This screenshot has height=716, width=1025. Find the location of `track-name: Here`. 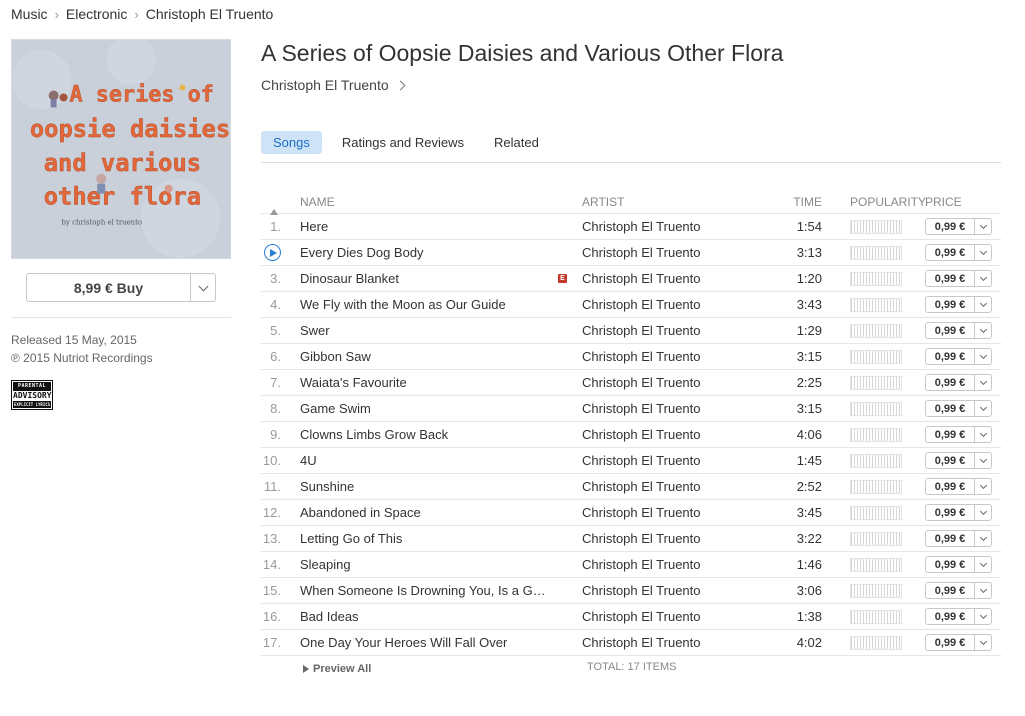

track-name: Here is located at coordinates (314, 226).